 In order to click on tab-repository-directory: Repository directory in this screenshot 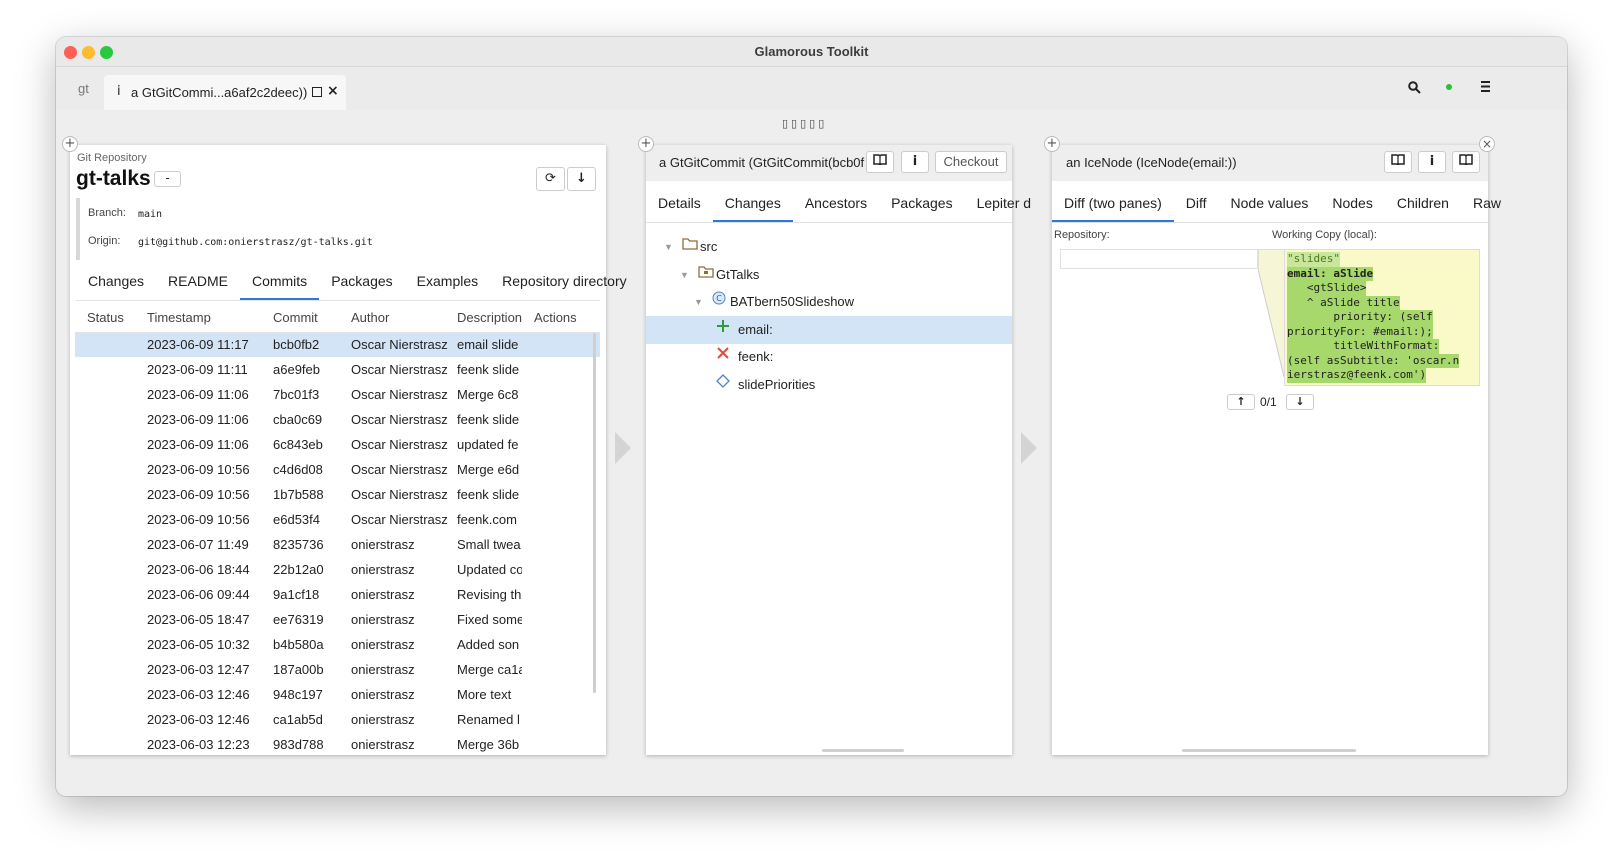, I will do `click(564, 281)`.